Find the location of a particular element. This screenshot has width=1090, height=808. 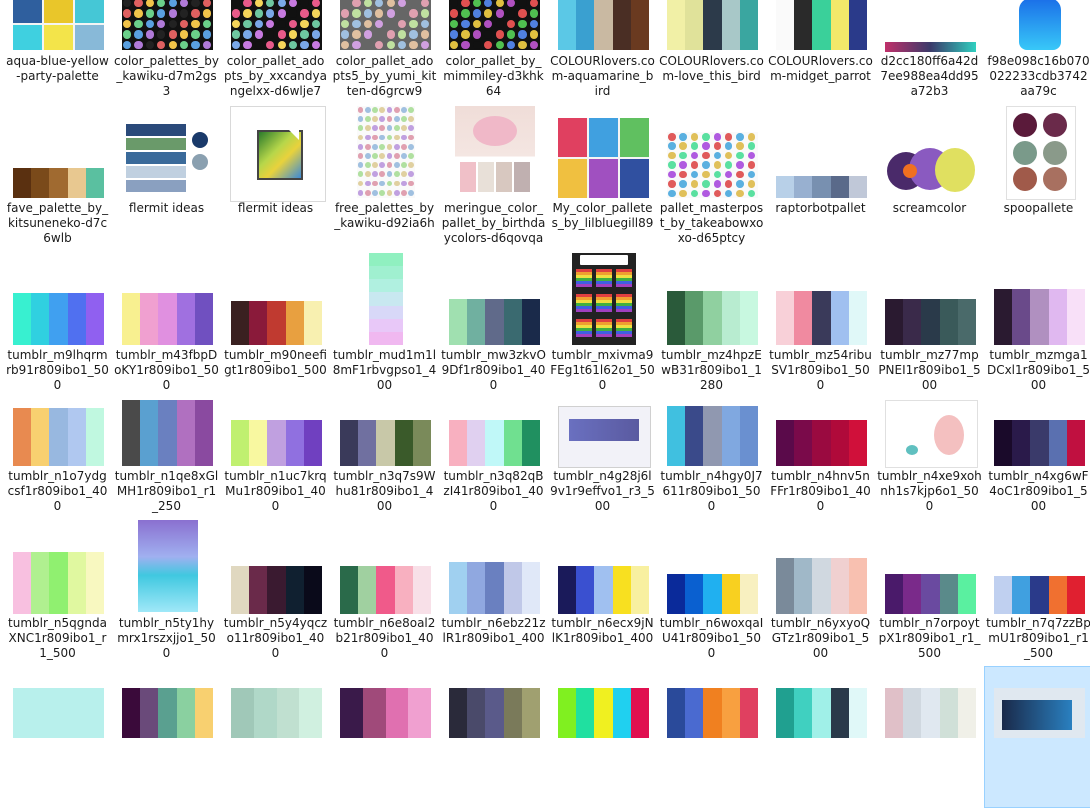

file-item: tumblr_n5ty1hymrx1rszxjjo1_500 is located at coordinates (166, 591).